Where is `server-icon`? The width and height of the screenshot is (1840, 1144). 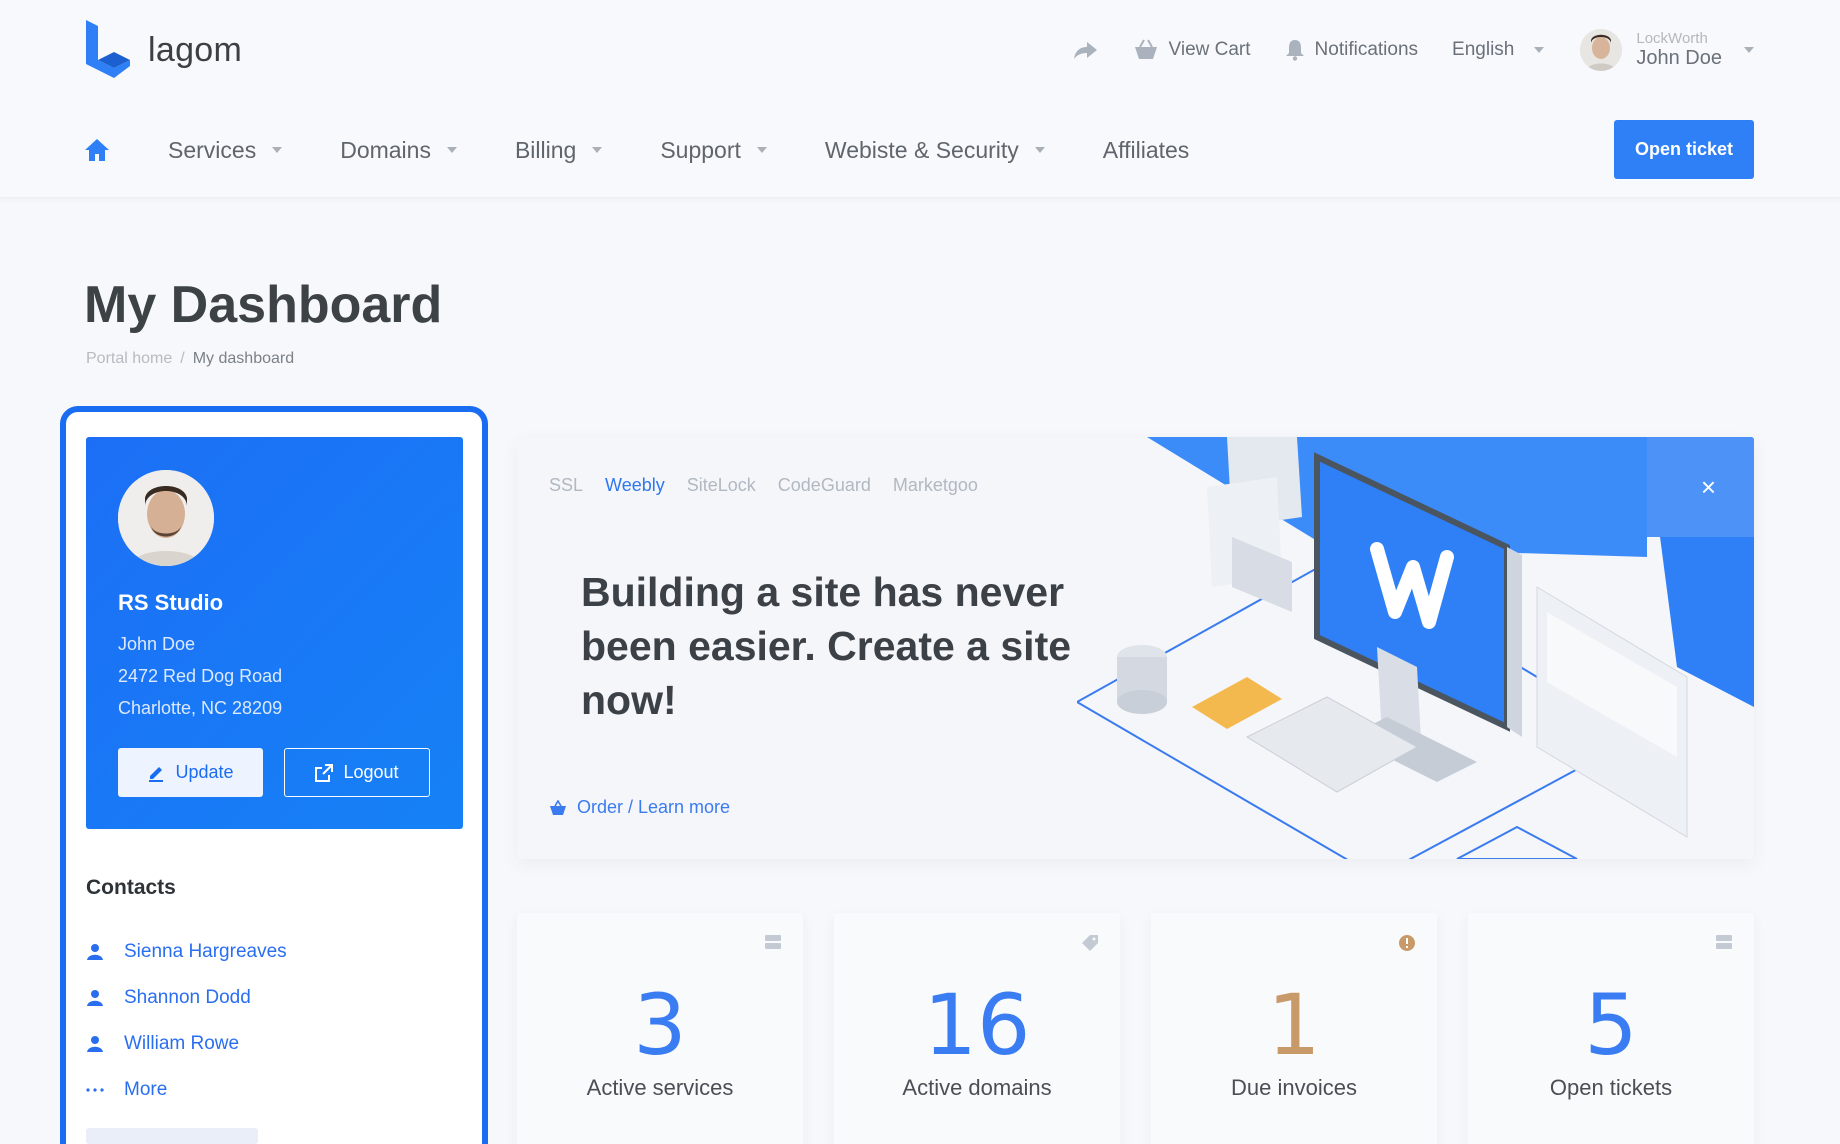 server-icon is located at coordinates (773, 942).